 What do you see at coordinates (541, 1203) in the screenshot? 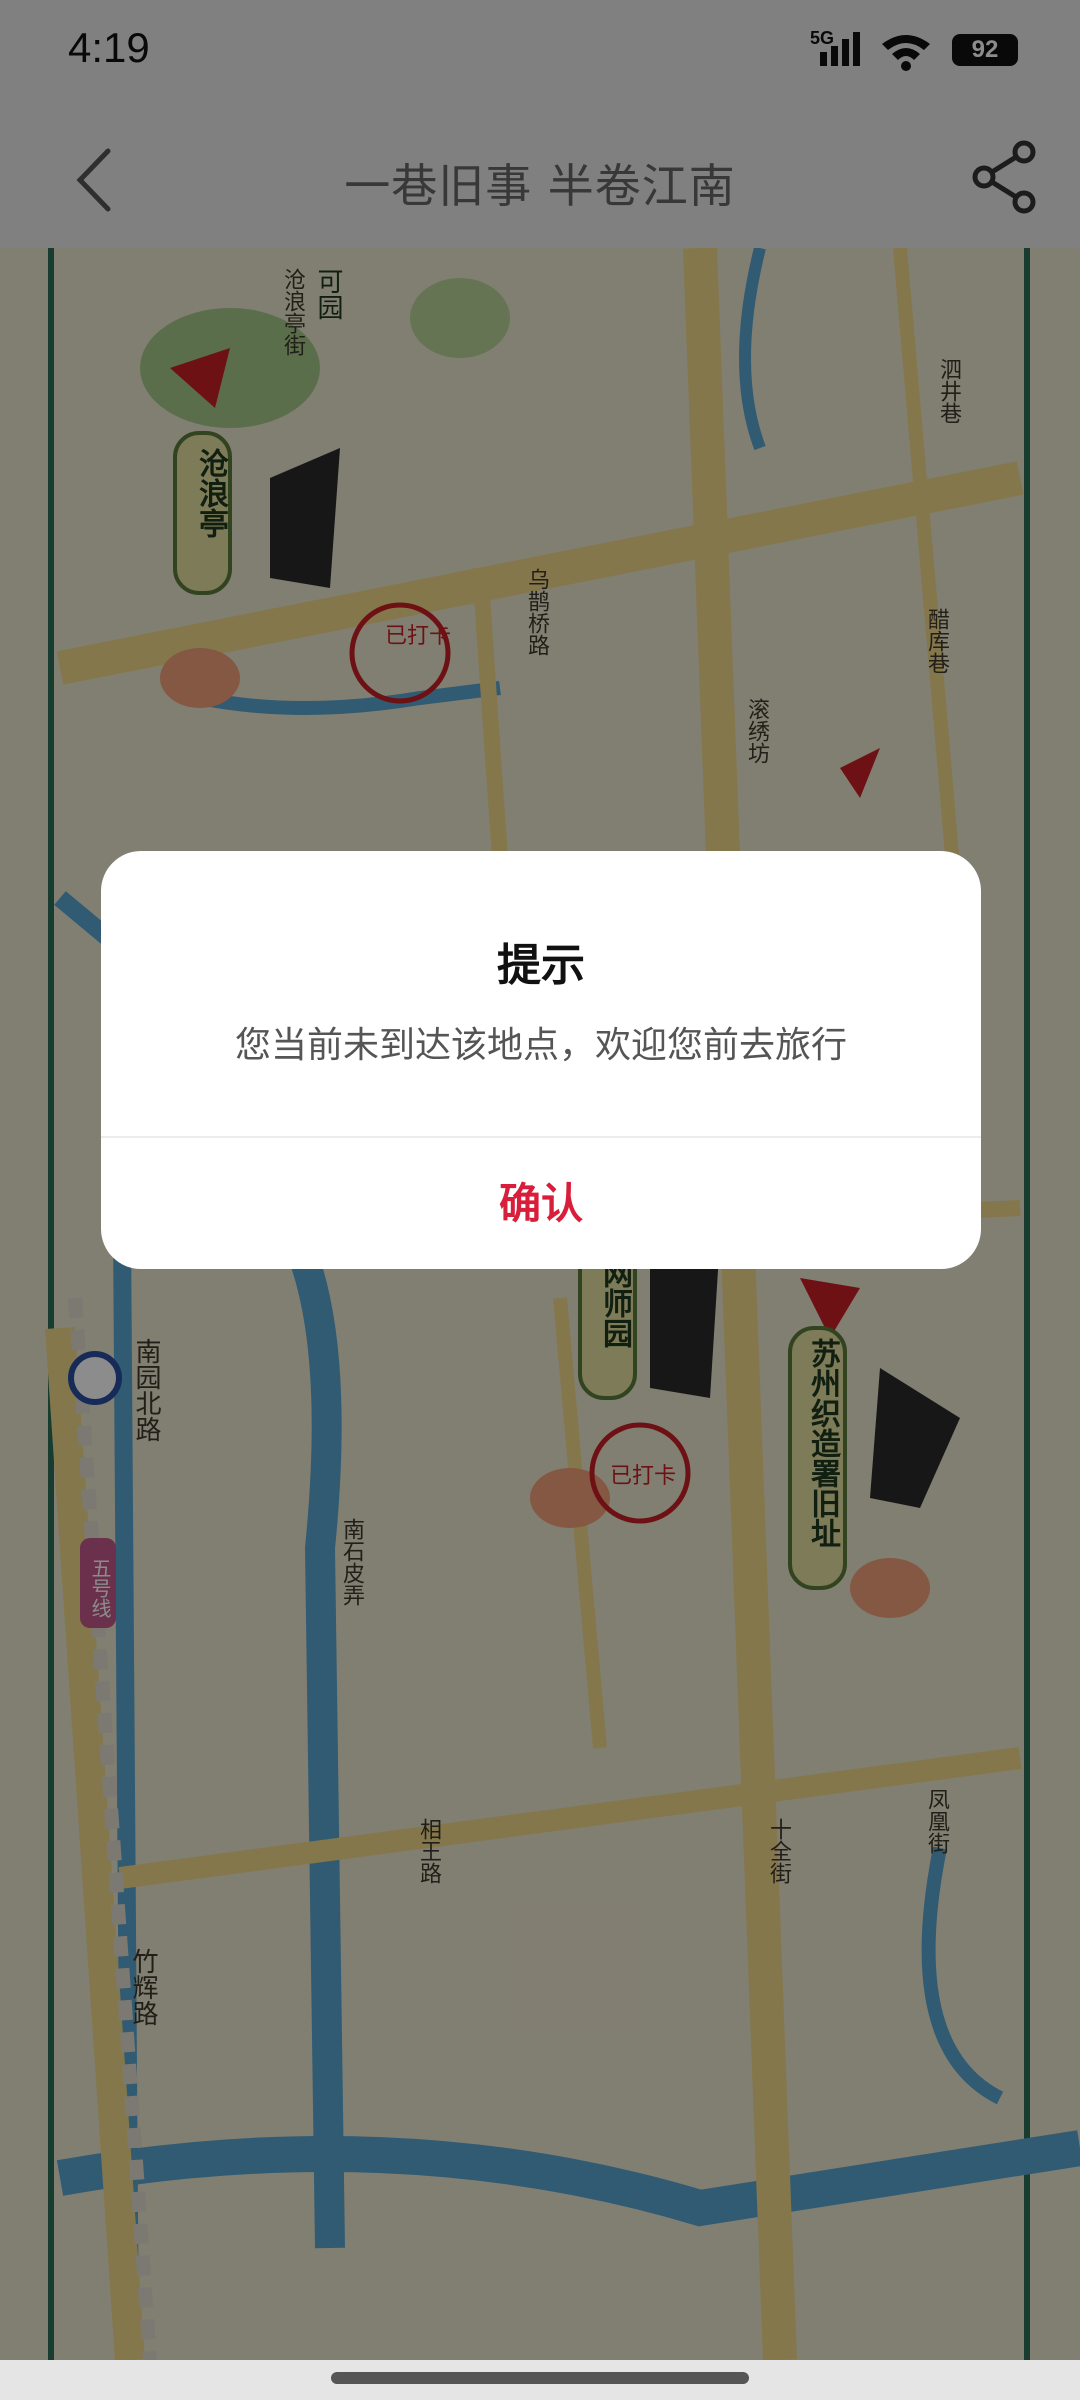
I see `confirm-button: 确认` at bounding box center [541, 1203].